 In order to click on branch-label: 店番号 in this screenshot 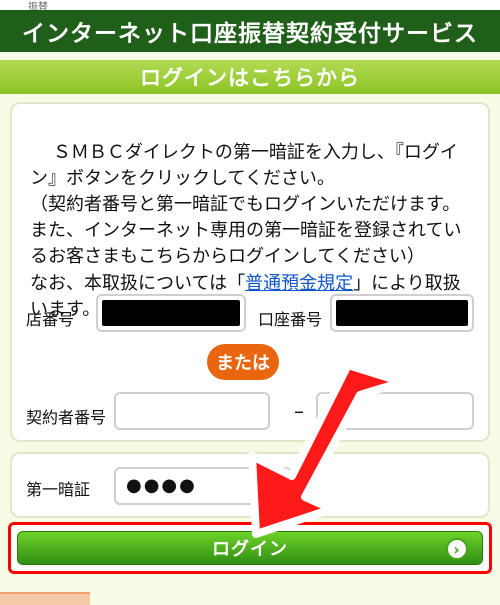, I will do `click(50, 319)`.